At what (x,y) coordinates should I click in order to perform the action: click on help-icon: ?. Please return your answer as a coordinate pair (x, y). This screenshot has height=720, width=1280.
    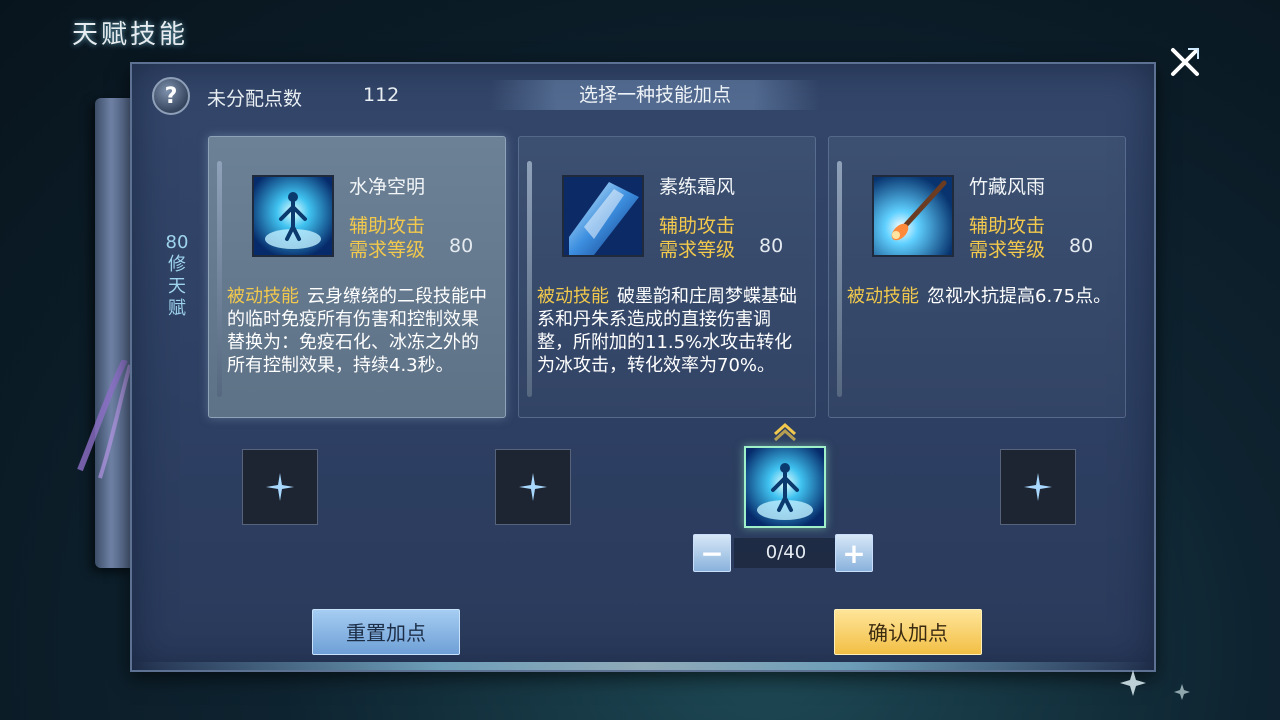
    Looking at the image, I should click on (171, 96).